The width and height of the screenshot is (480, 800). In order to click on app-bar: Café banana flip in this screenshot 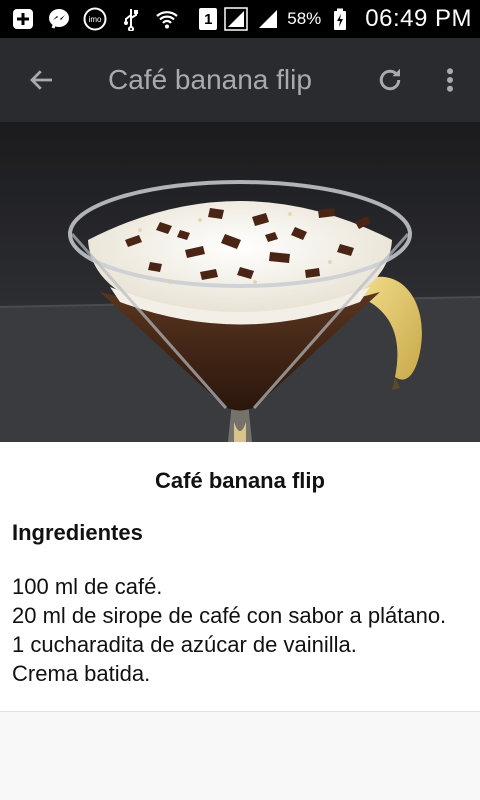, I will do `click(240, 80)`.